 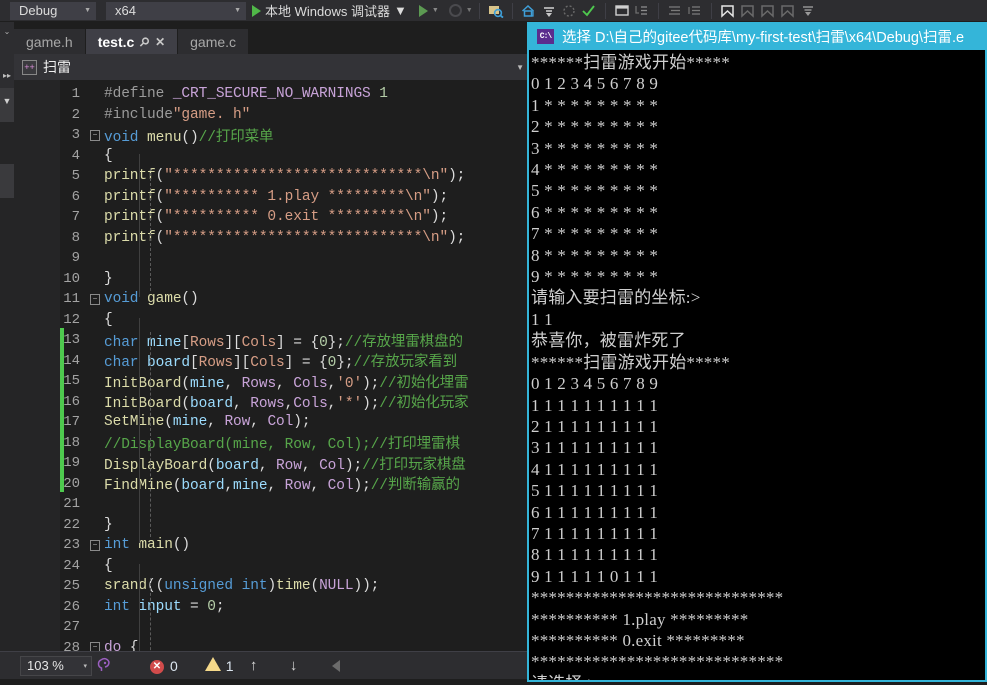 I want to click on rail-panel-c, so click(x=7, y=418).